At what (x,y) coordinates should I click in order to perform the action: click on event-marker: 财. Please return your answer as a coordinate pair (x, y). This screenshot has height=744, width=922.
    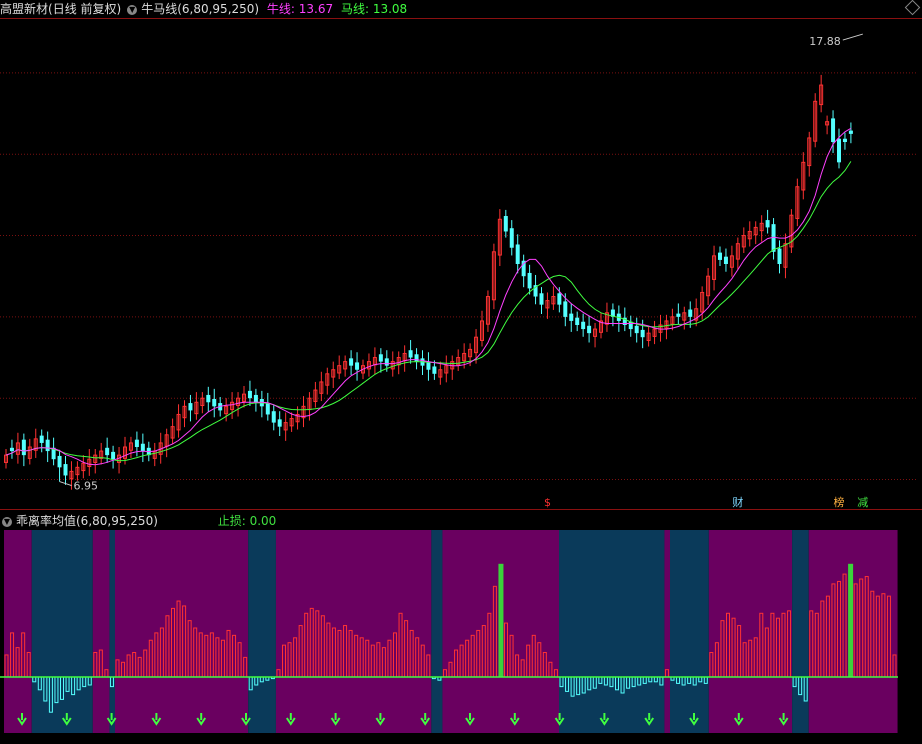
    Looking at the image, I should click on (737, 502).